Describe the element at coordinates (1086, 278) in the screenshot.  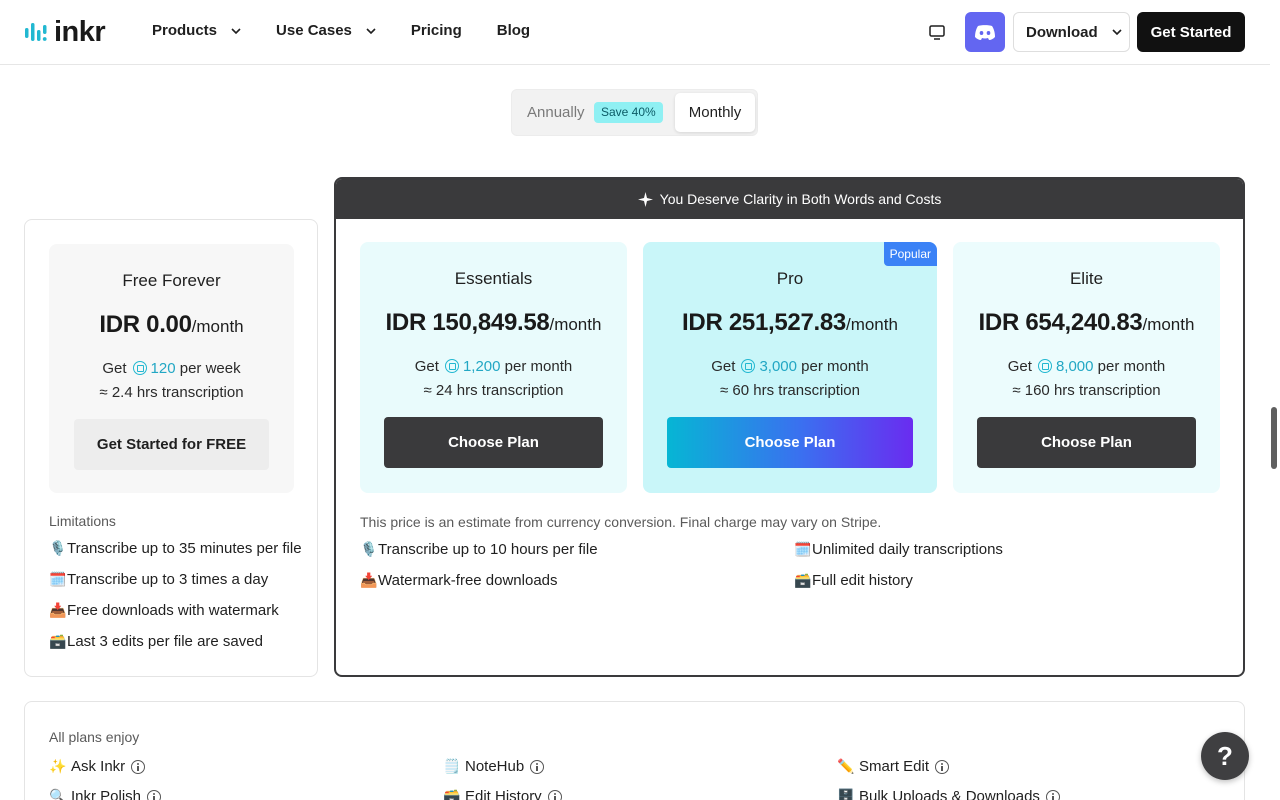
I see `plan-name: Elite` at that location.